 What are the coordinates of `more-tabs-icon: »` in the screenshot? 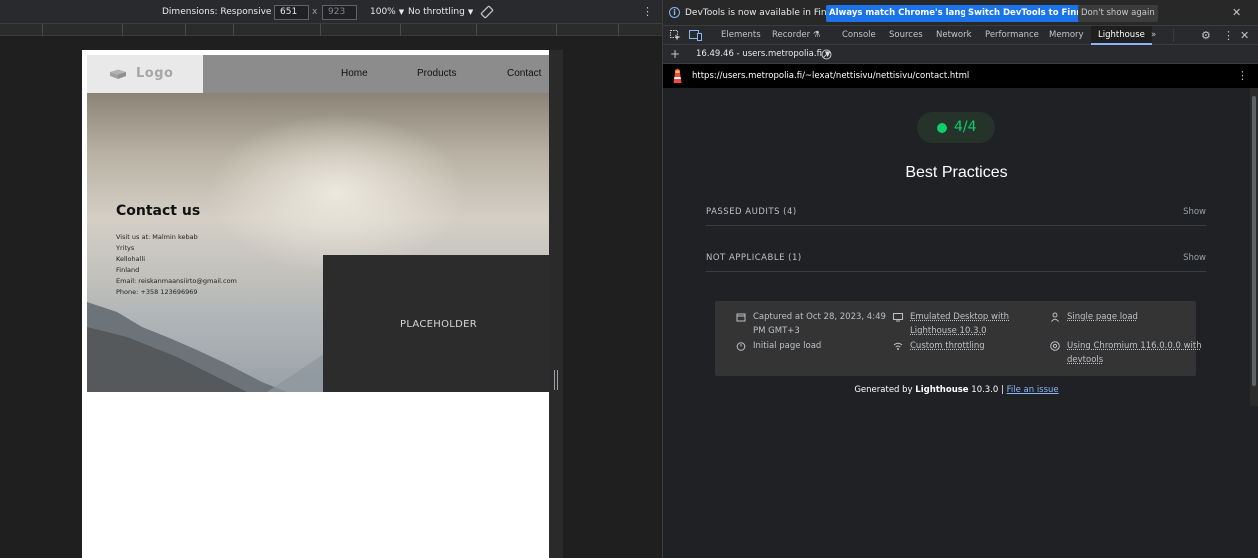 It's located at (1153, 35).